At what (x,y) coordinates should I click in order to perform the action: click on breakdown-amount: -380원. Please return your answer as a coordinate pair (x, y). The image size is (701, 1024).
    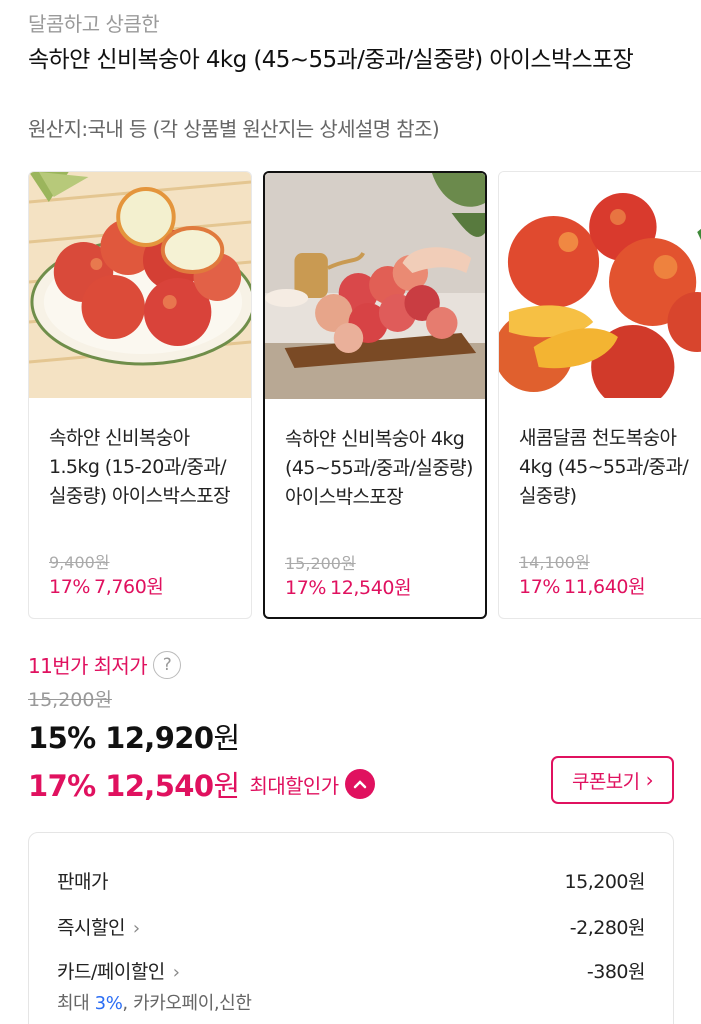
    Looking at the image, I should click on (616, 972).